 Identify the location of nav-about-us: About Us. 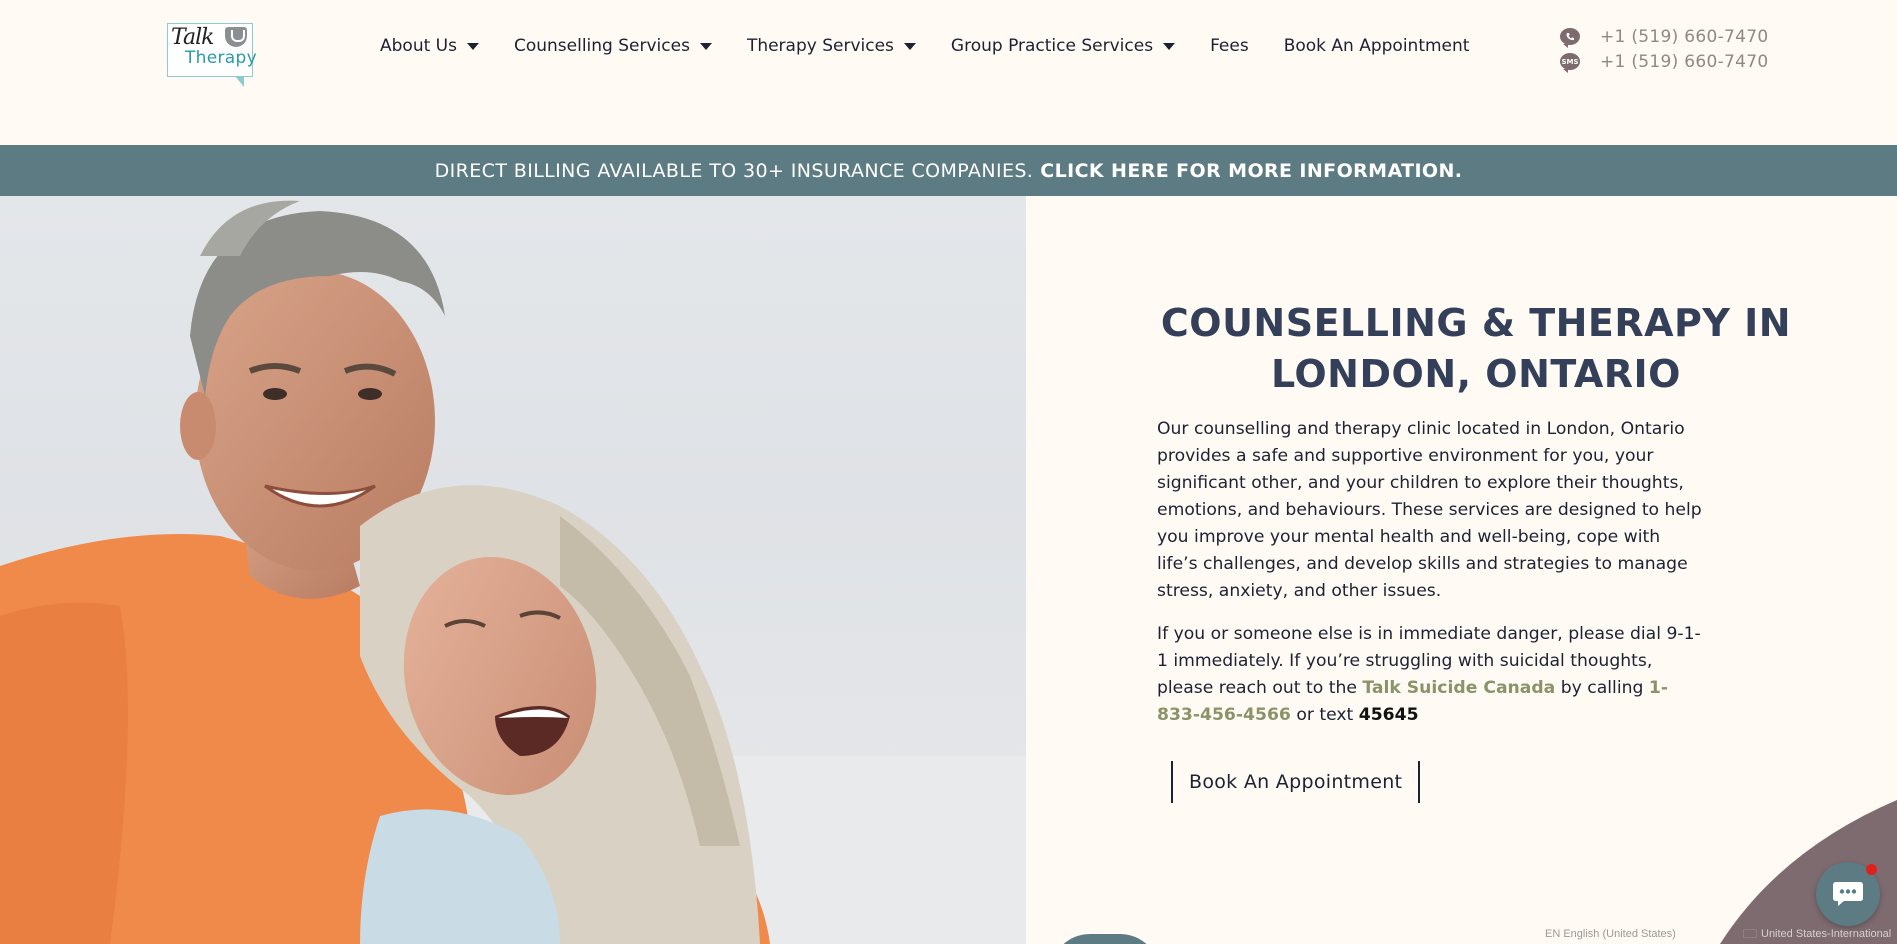
(429, 46).